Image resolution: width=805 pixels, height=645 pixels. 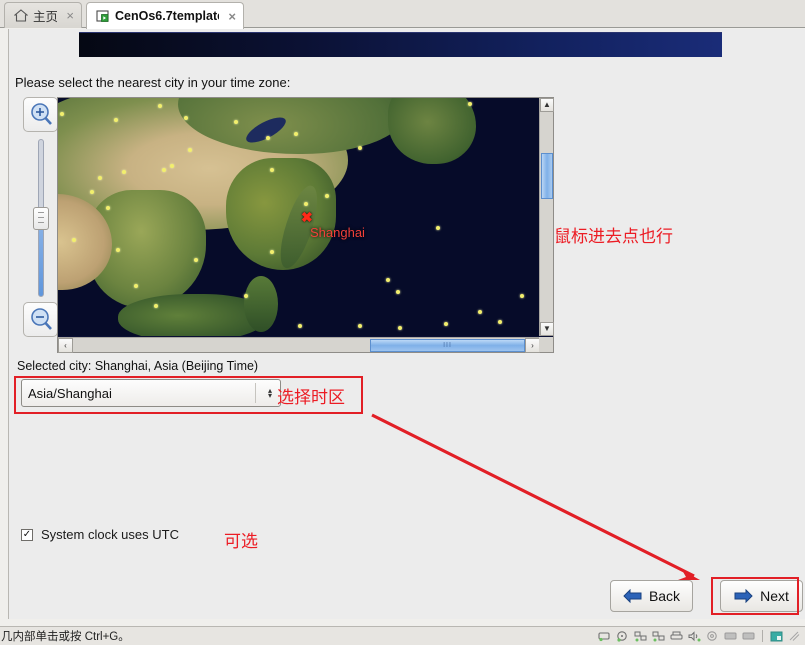 I want to click on map-zoom-slider-handle, so click(x=41, y=218).